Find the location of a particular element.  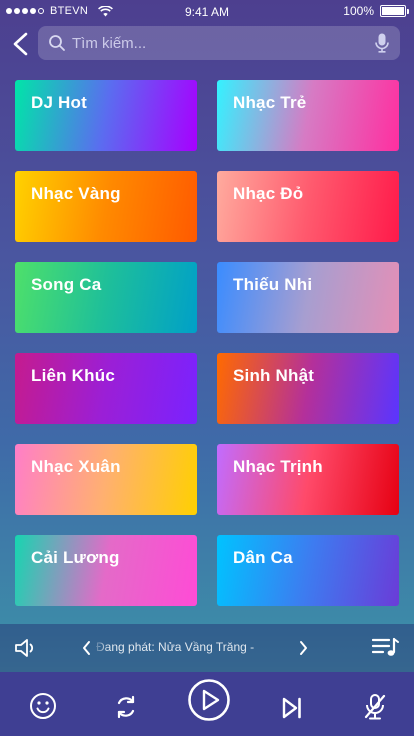

category-label: Nhạc Vàng is located at coordinates (76, 193).